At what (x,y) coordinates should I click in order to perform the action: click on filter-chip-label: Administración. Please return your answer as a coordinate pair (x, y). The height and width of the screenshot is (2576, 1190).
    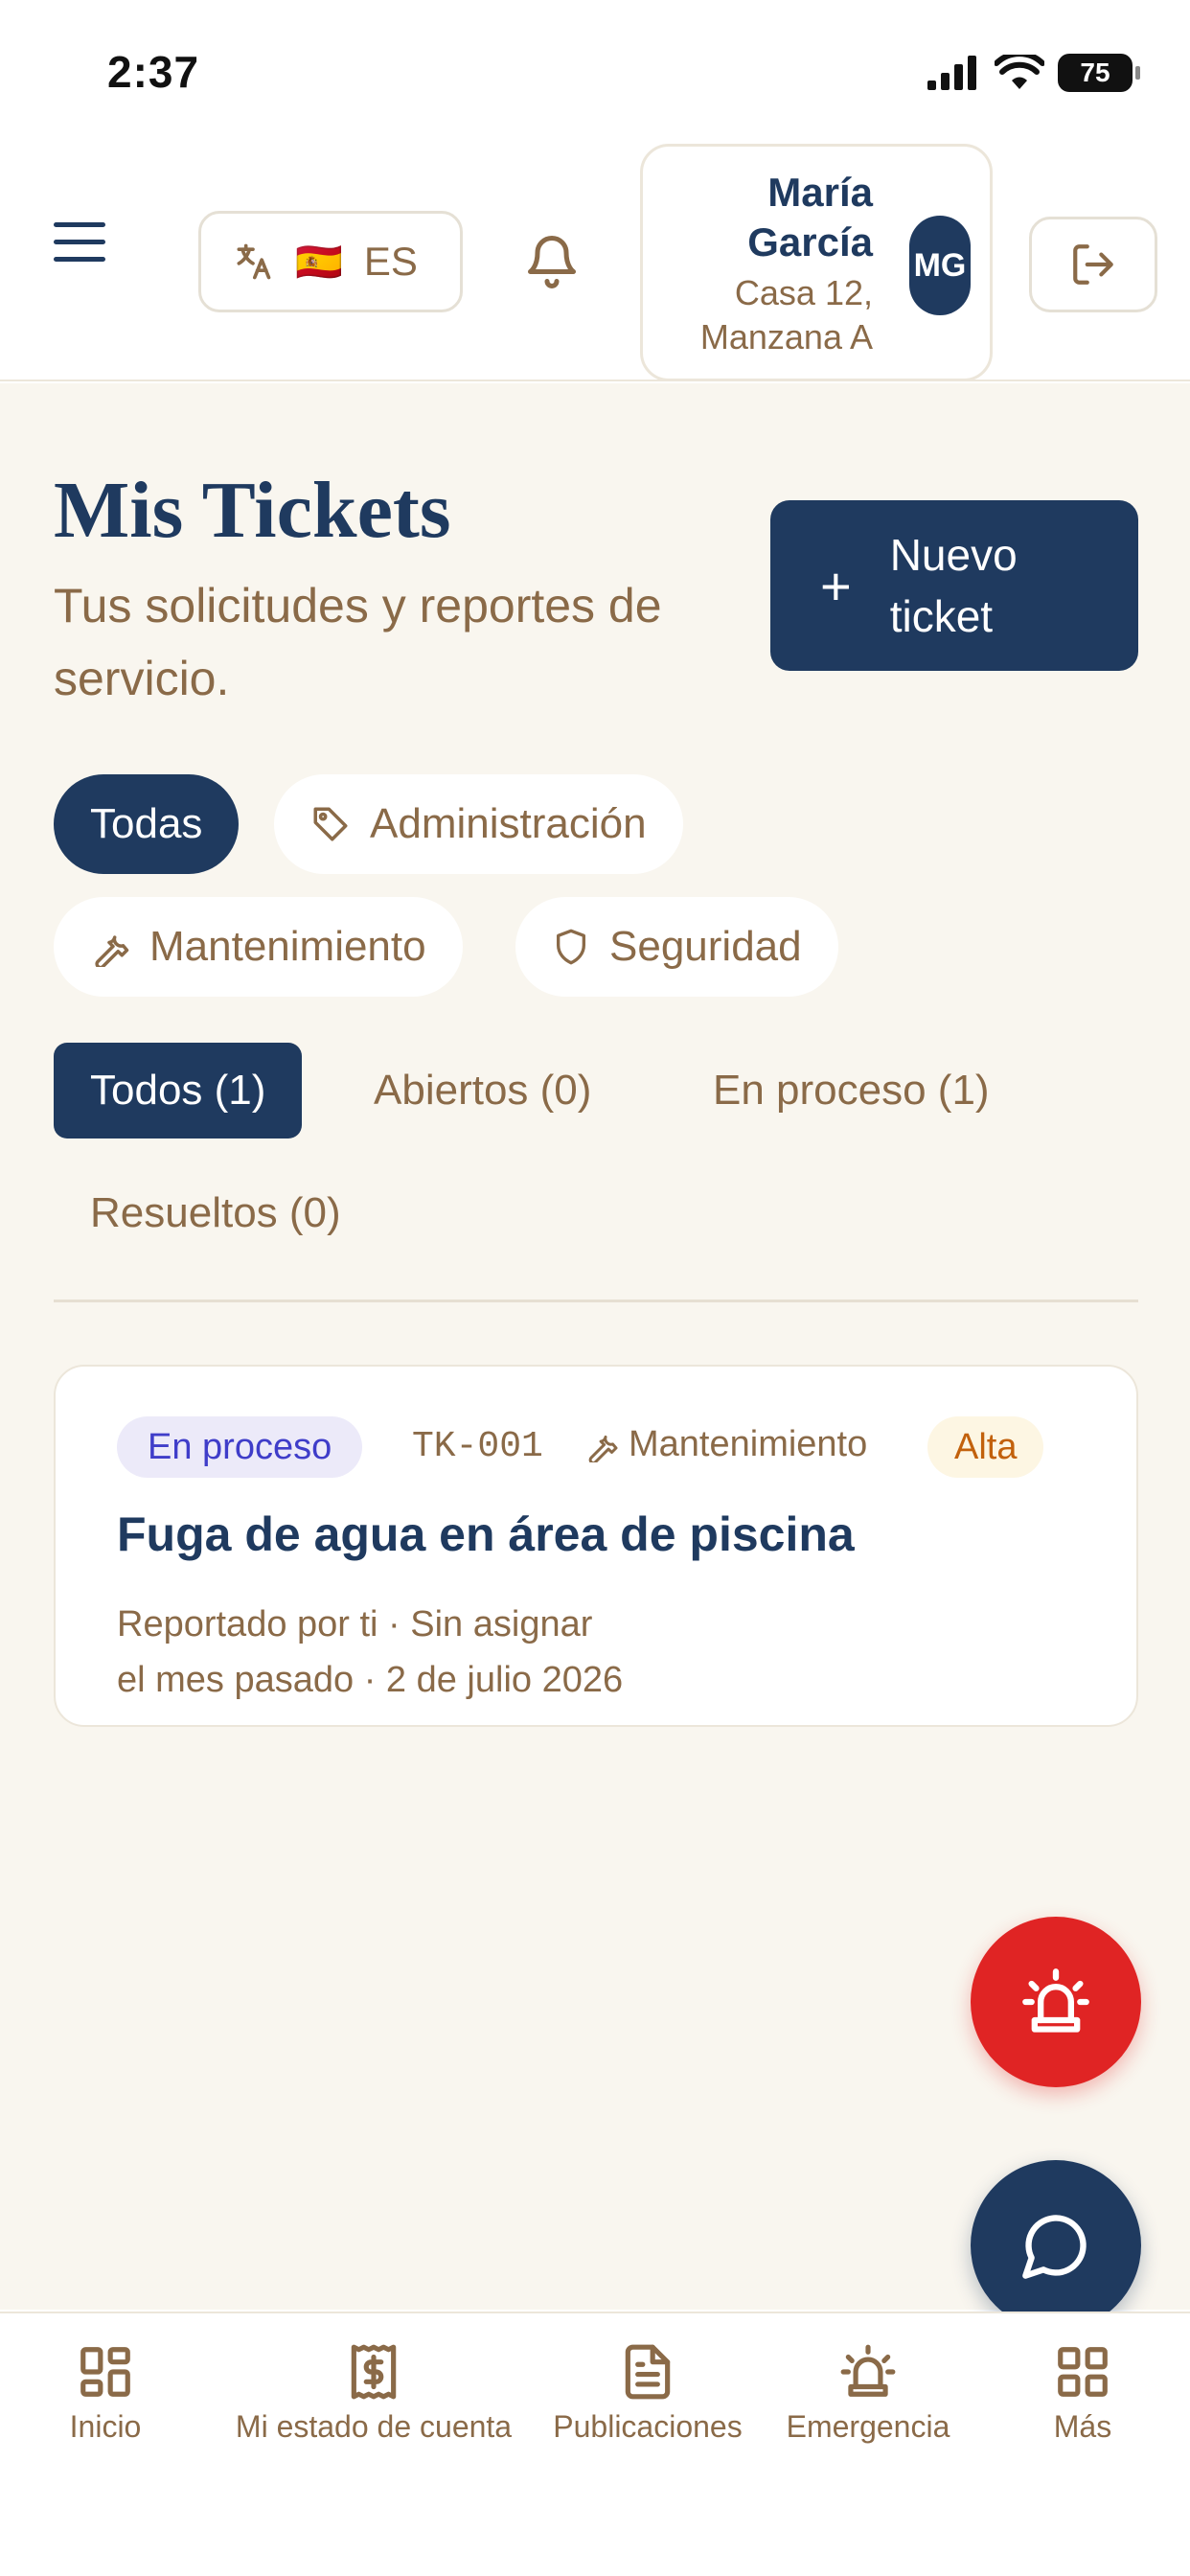
    Looking at the image, I should click on (509, 823).